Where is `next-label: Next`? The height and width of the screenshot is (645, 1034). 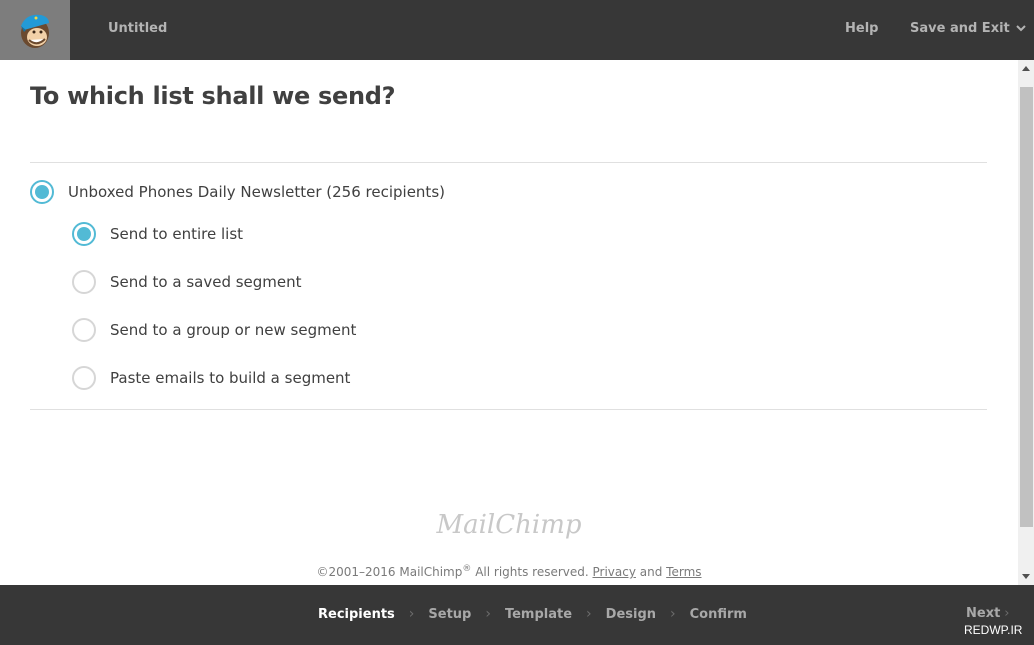 next-label: Next is located at coordinates (983, 613).